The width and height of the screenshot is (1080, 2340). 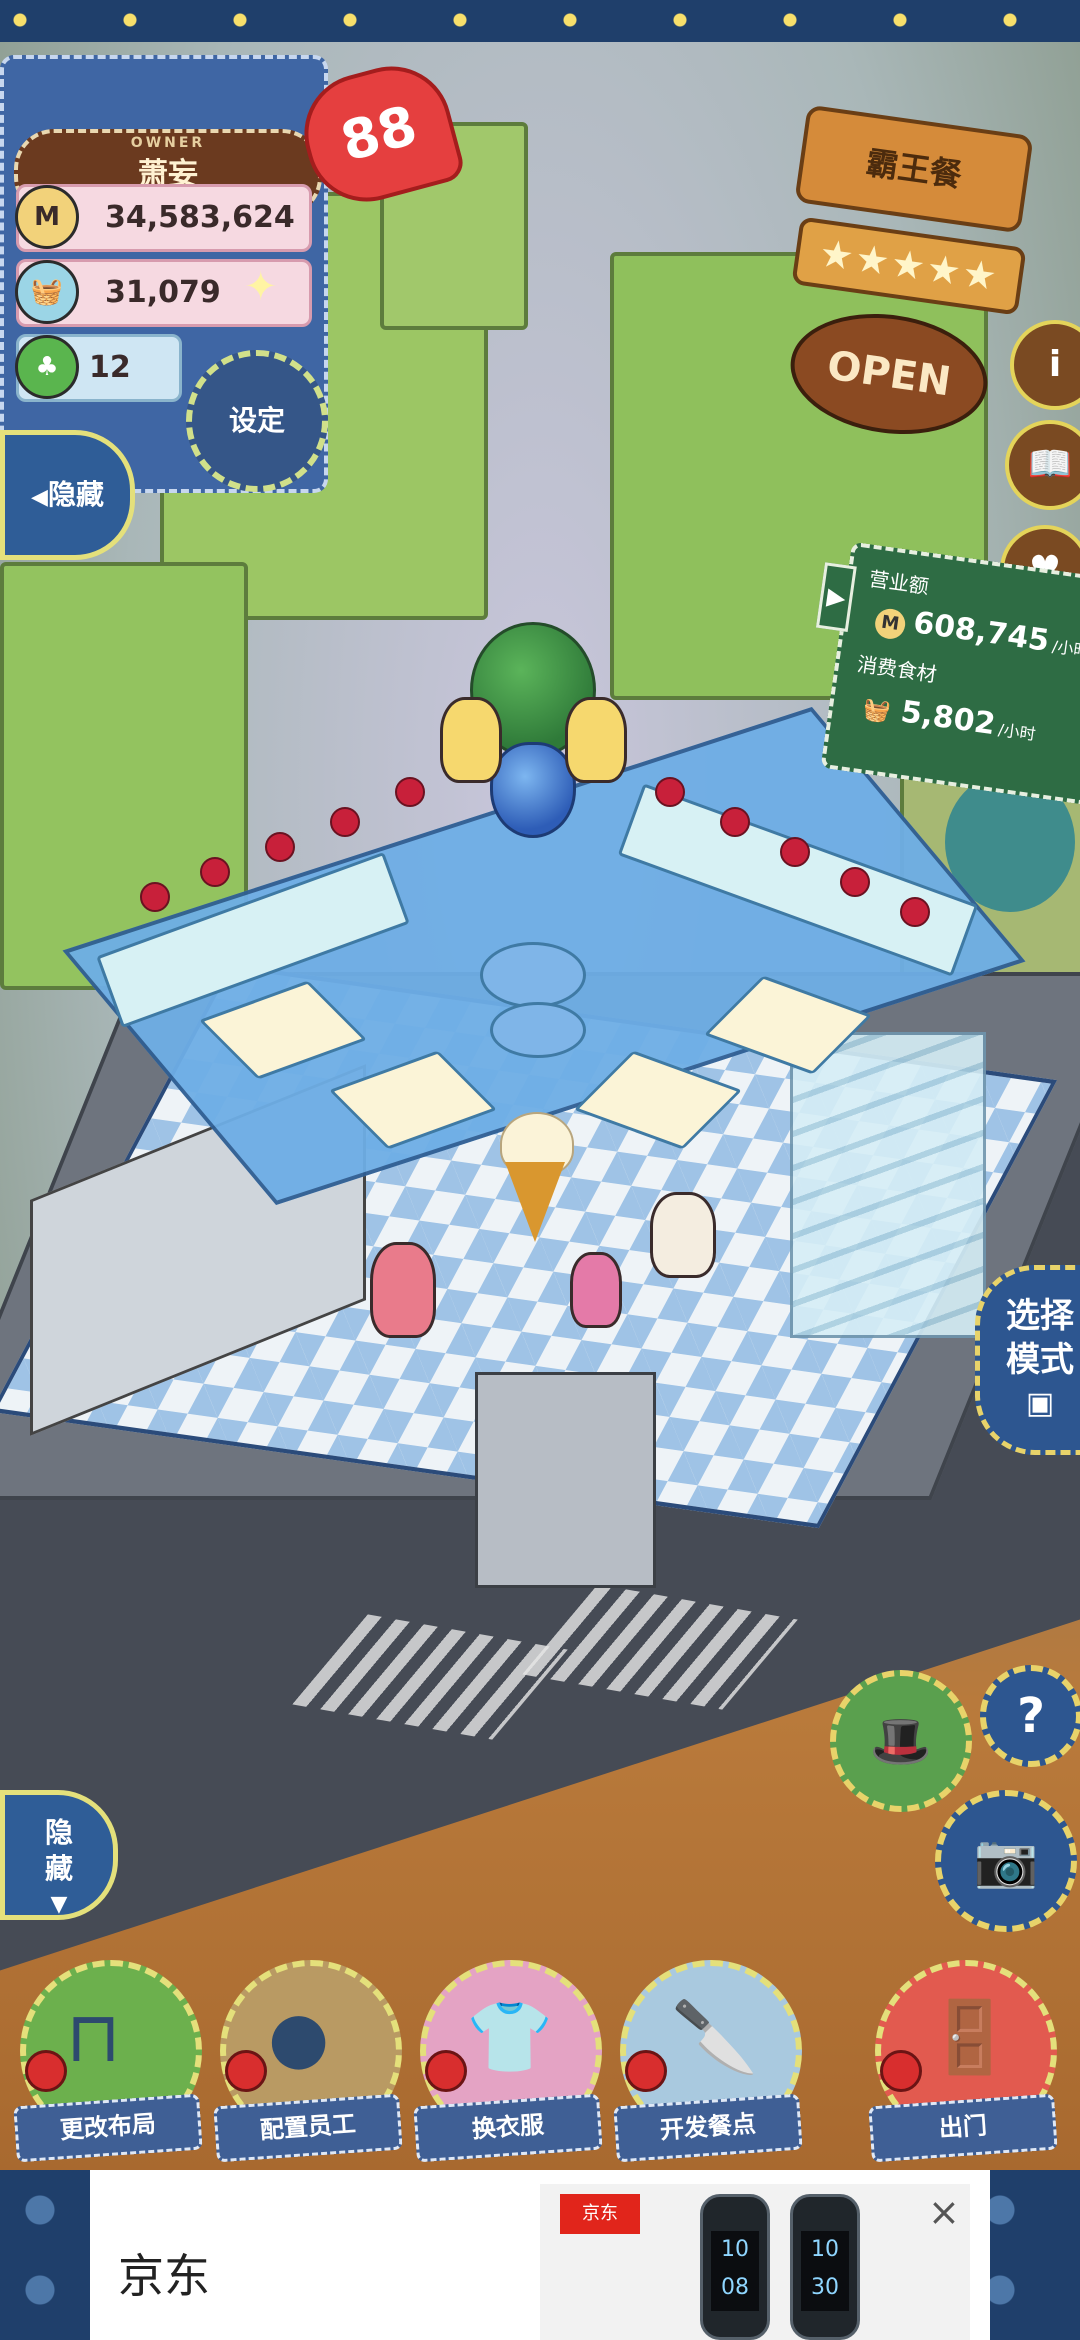 What do you see at coordinates (899, 582) in the screenshot?
I see `revenue-label: 营业额` at bounding box center [899, 582].